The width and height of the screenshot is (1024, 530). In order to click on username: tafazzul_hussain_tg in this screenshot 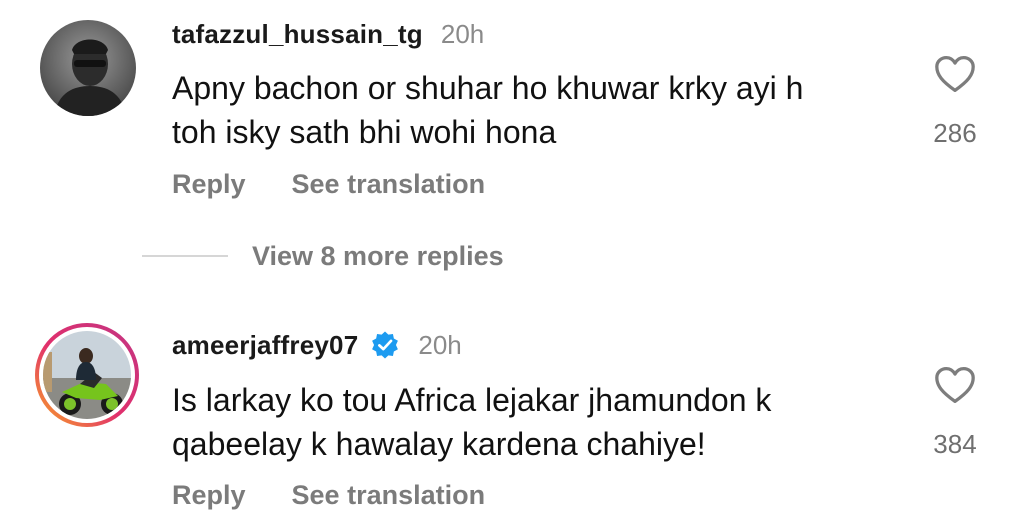, I will do `click(297, 34)`.